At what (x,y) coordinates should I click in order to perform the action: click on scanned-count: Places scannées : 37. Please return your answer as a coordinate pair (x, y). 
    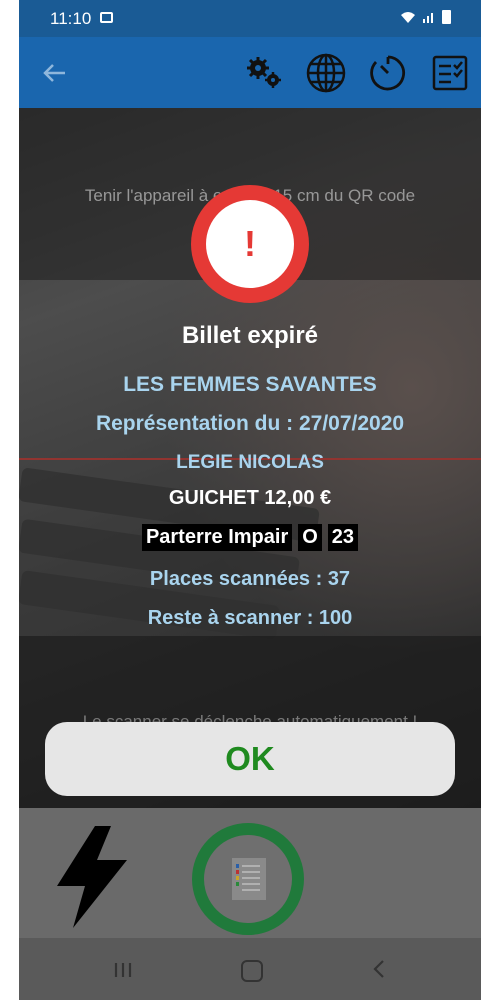
    Looking at the image, I should click on (250, 579).